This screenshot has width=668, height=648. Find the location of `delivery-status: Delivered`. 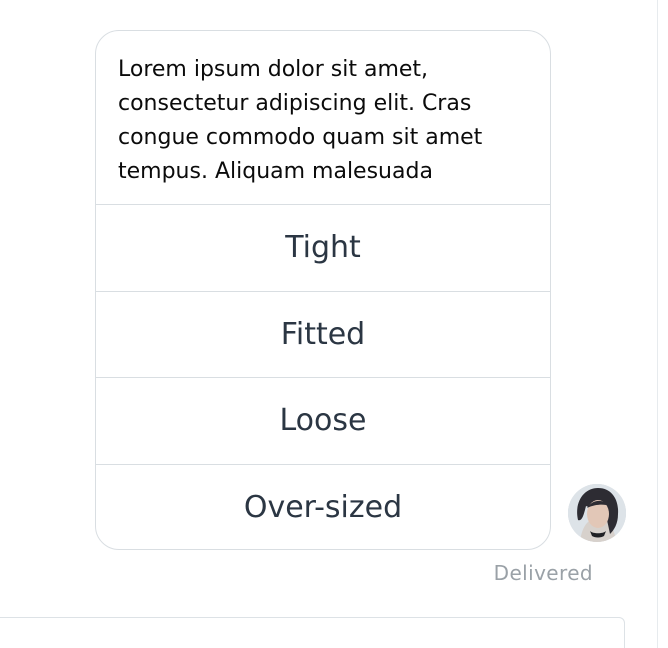

delivery-status: Delivered is located at coordinates (543, 573).